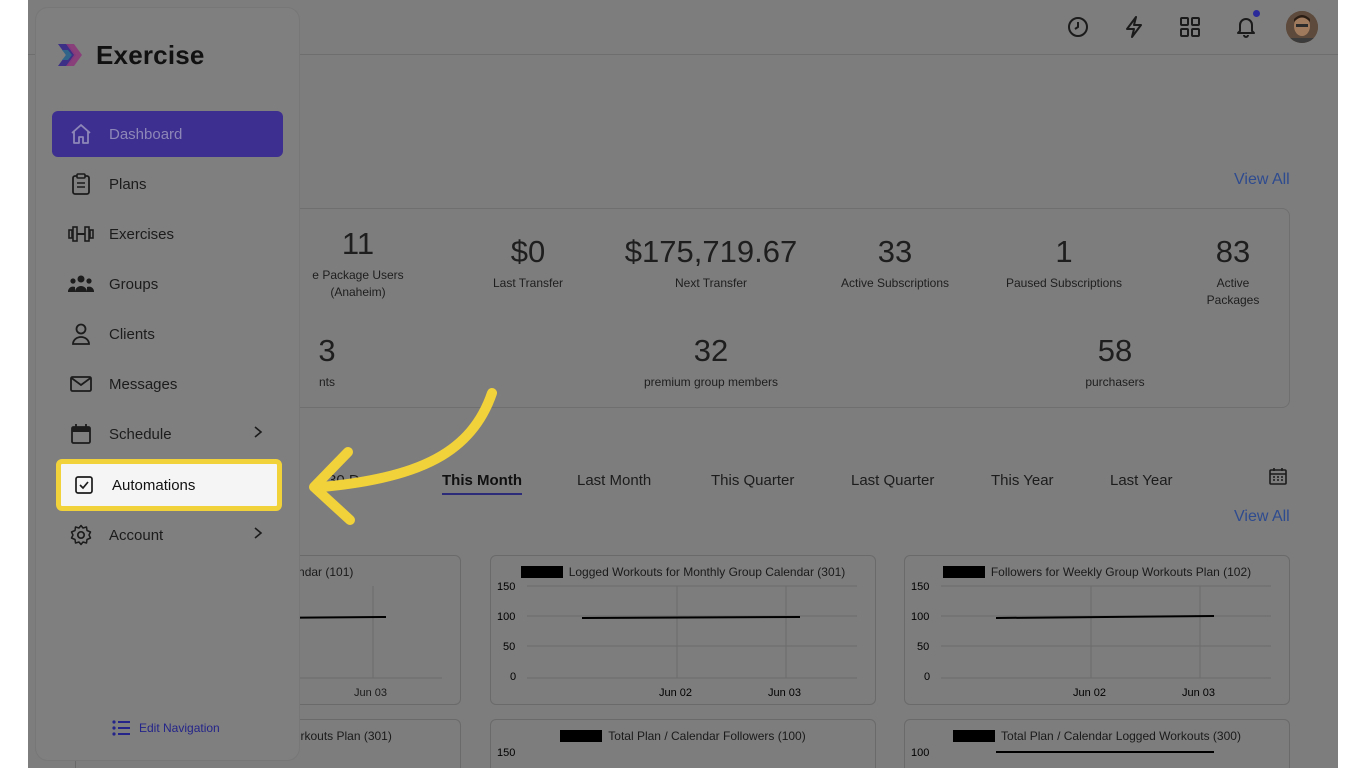 The height and width of the screenshot is (768, 1366). I want to click on user-icon, so click(81, 334).